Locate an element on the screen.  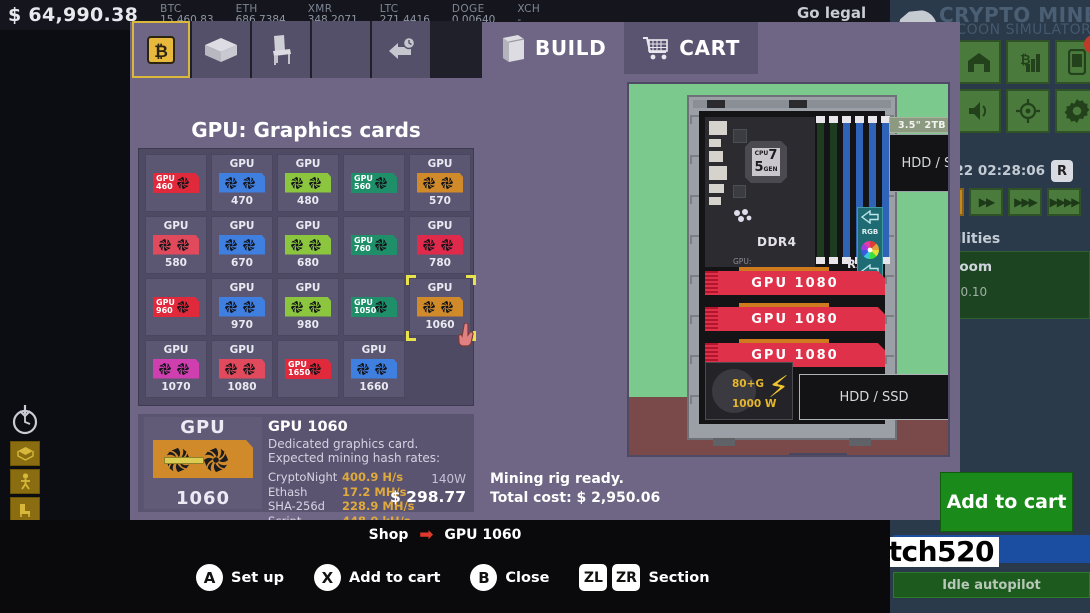
gpu-cell-1650: GPU 1650 is located at coordinates (308, 369).